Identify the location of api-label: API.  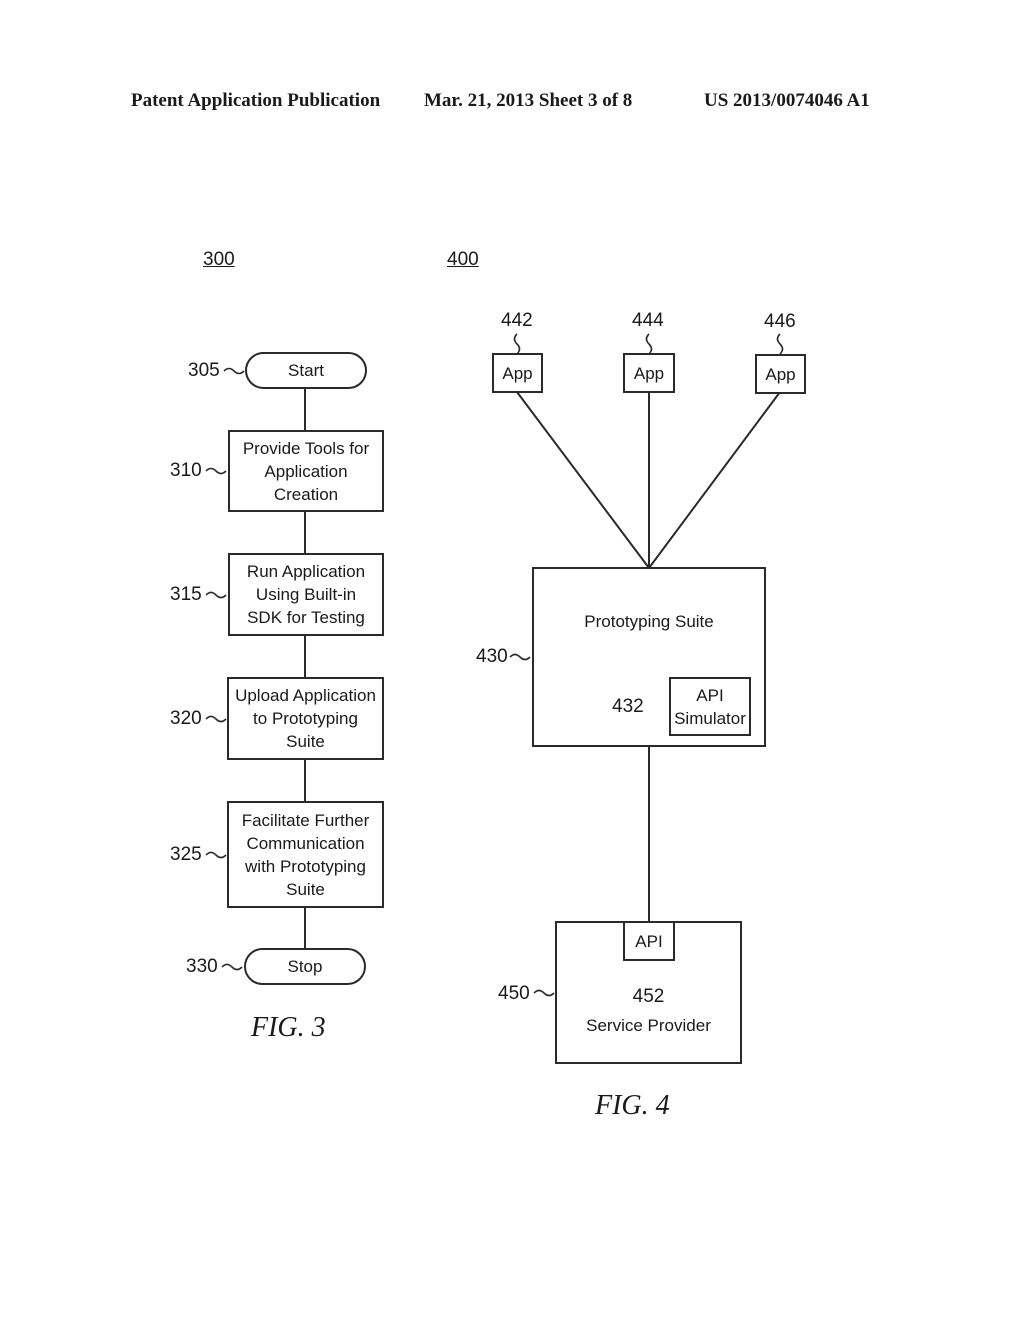
(649, 941).